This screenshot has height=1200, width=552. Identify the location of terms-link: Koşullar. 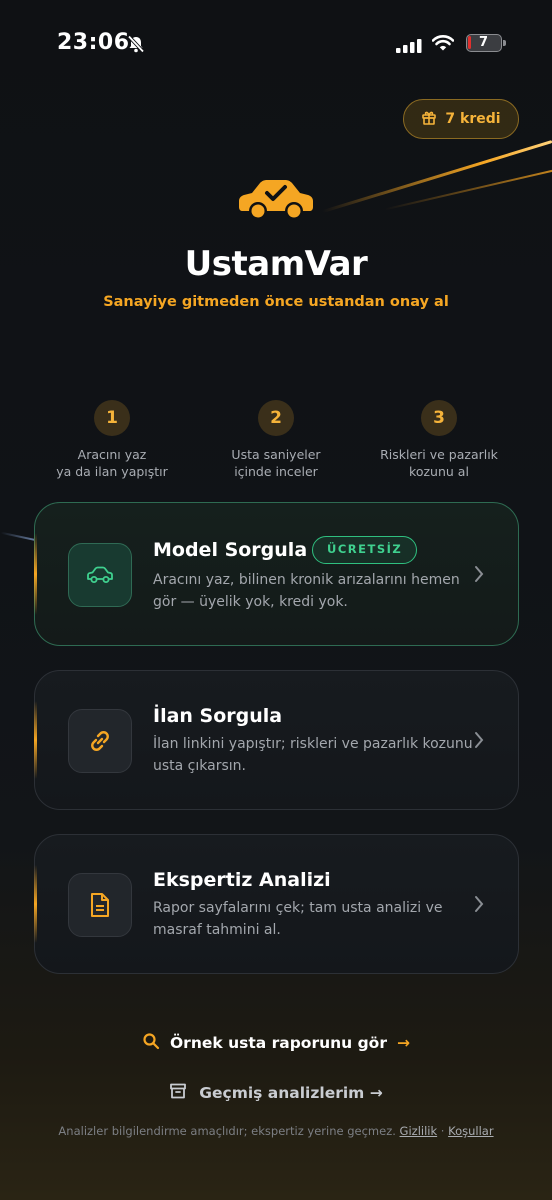
(470, 1131).